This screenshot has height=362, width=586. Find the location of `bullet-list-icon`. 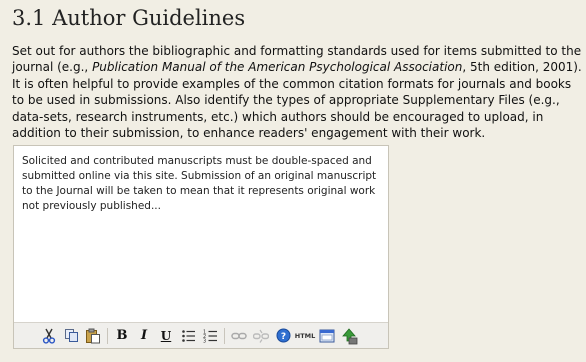

bullet-list-icon is located at coordinates (188, 336).